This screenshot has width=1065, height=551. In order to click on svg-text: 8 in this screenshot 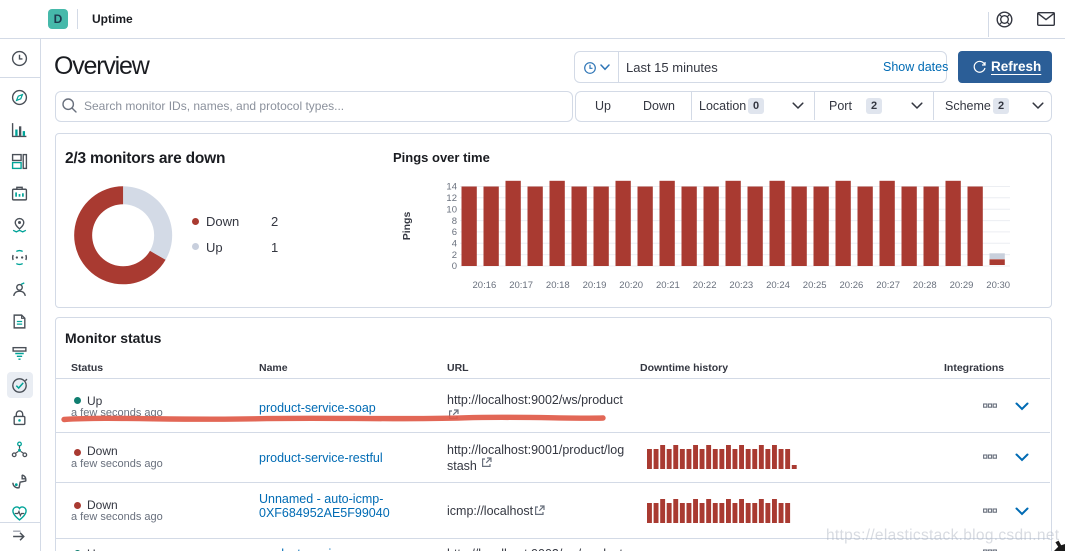, I will do `click(454, 221)`.